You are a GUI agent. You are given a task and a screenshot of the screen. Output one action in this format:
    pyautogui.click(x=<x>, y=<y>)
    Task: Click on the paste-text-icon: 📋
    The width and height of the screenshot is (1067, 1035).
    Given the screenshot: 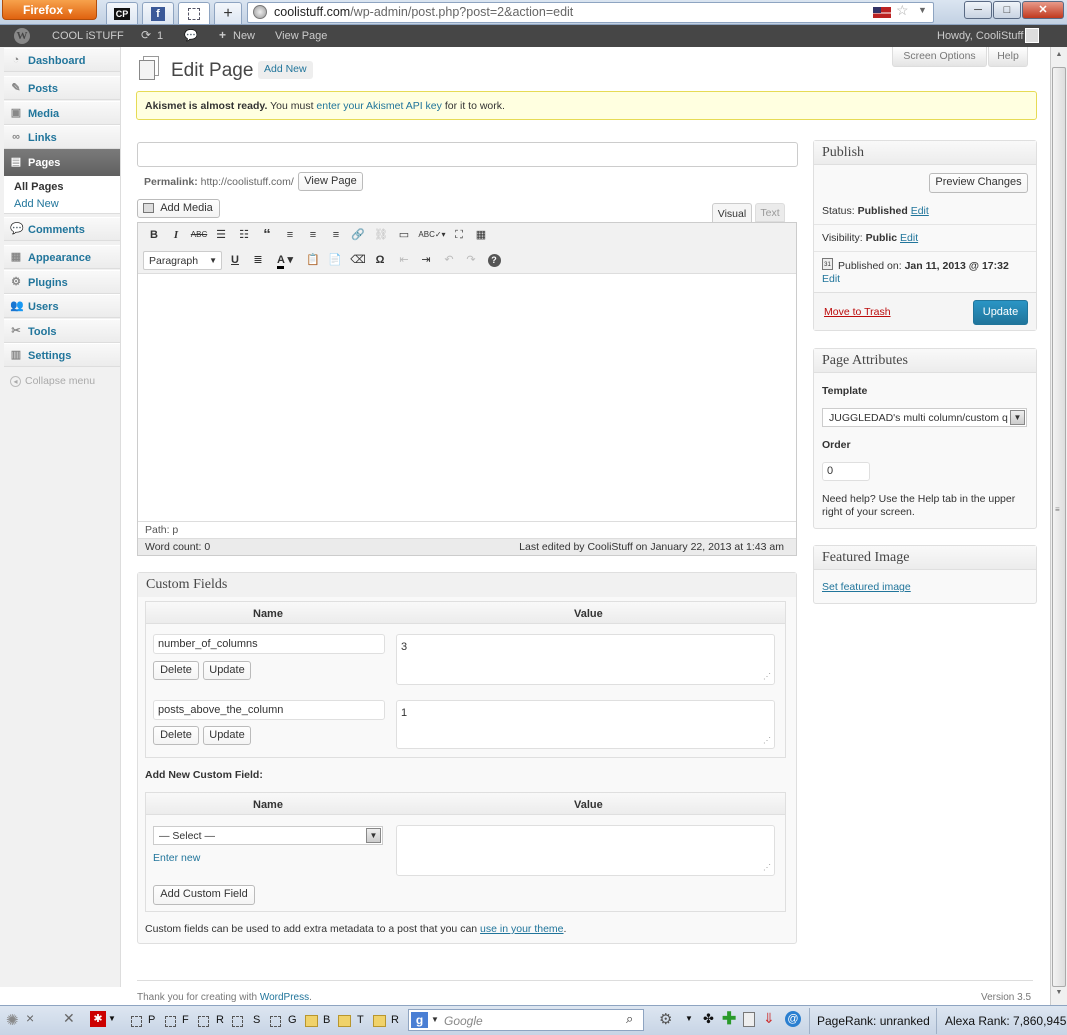 What is the action you would take?
    pyautogui.click(x=313, y=260)
    